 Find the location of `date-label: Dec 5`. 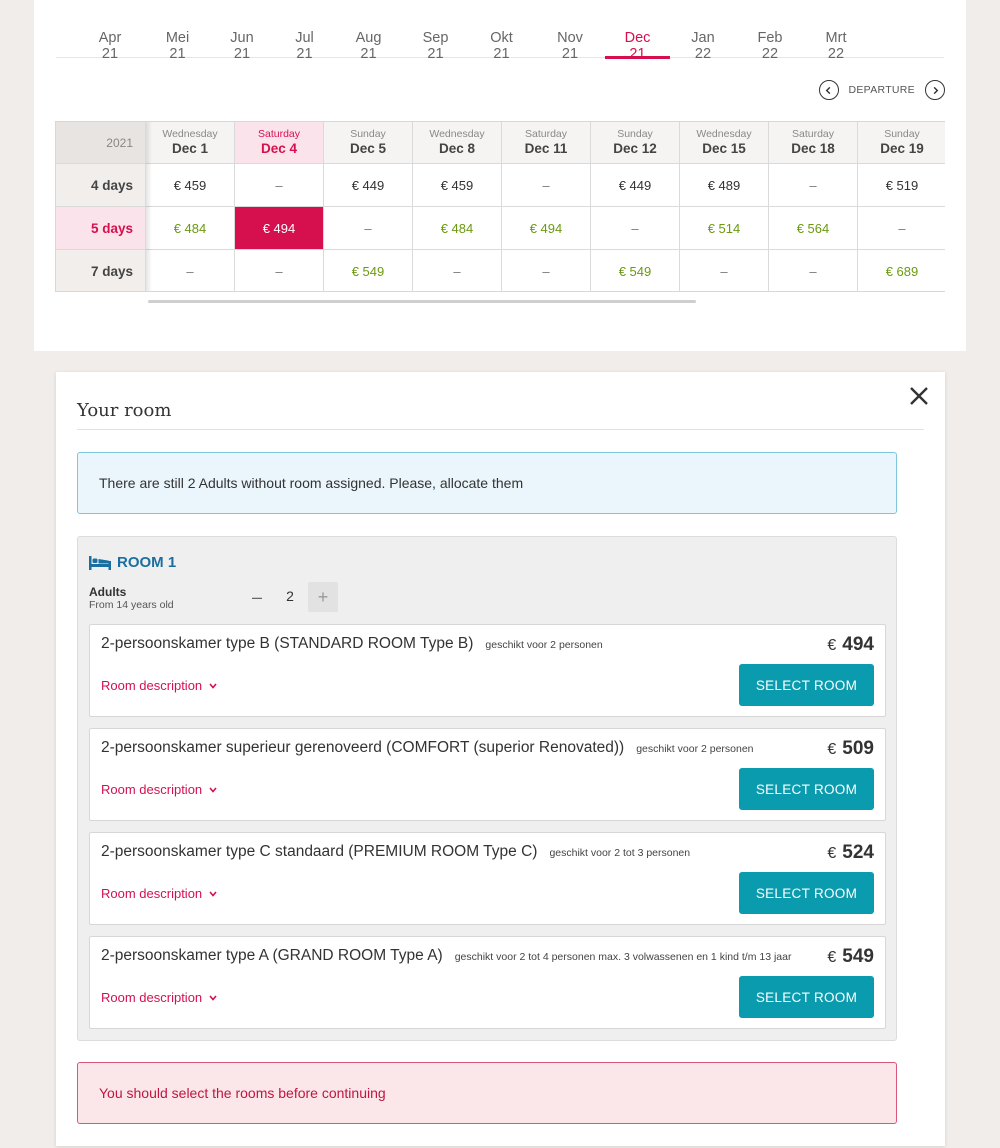

date-label: Dec 5 is located at coordinates (368, 148).